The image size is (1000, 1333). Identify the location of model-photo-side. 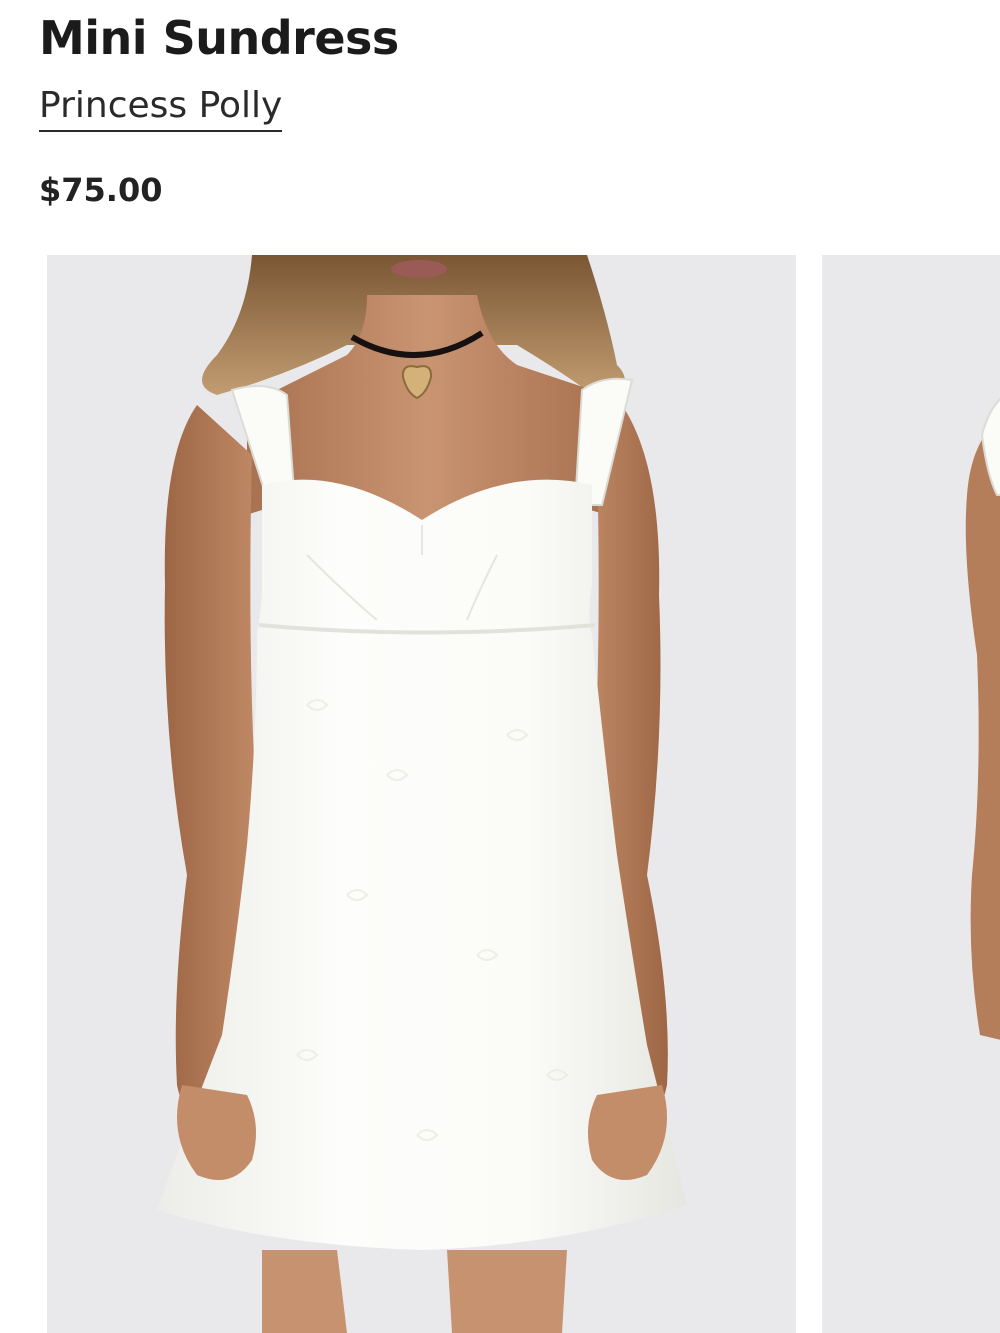
(911, 794).